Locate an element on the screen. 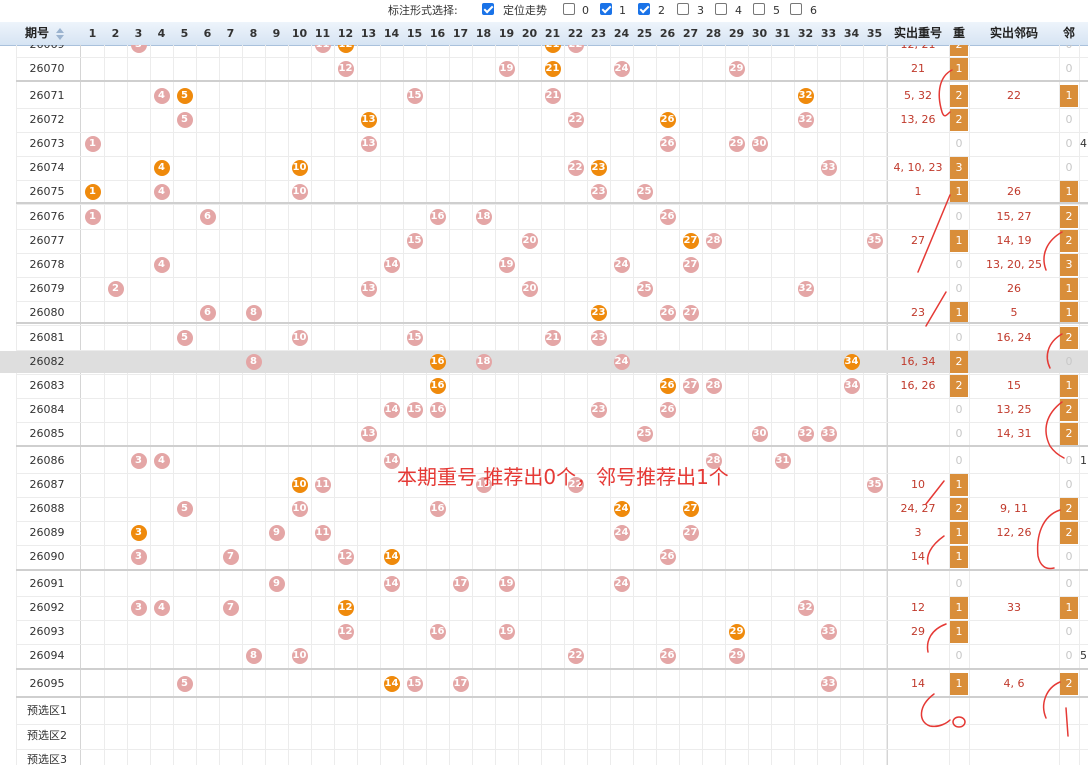 This screenshot has height=765, width=1088. neighbor-header: 实出邻码 is located at coordinates (1013, 33).